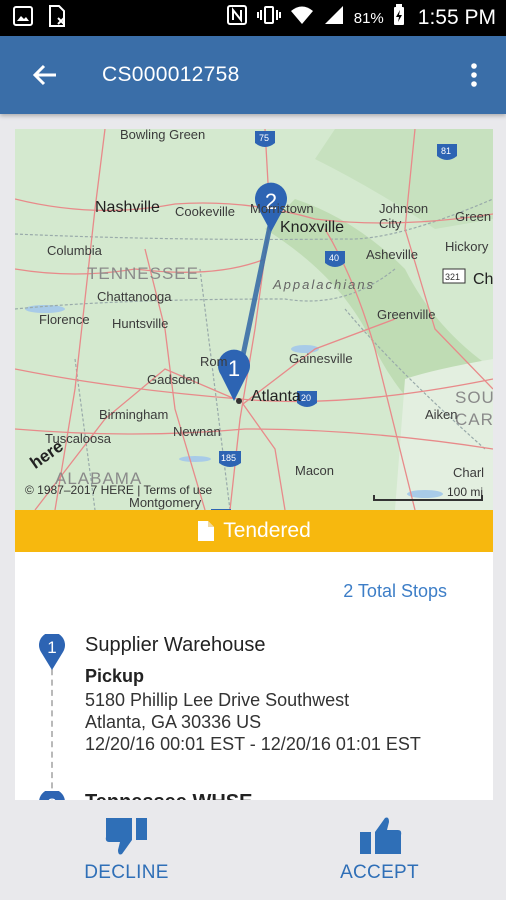 The height and width of the screenshot is (900, 506). I want to click on map-label-huntsville: Huntsville, so click(140, 323).